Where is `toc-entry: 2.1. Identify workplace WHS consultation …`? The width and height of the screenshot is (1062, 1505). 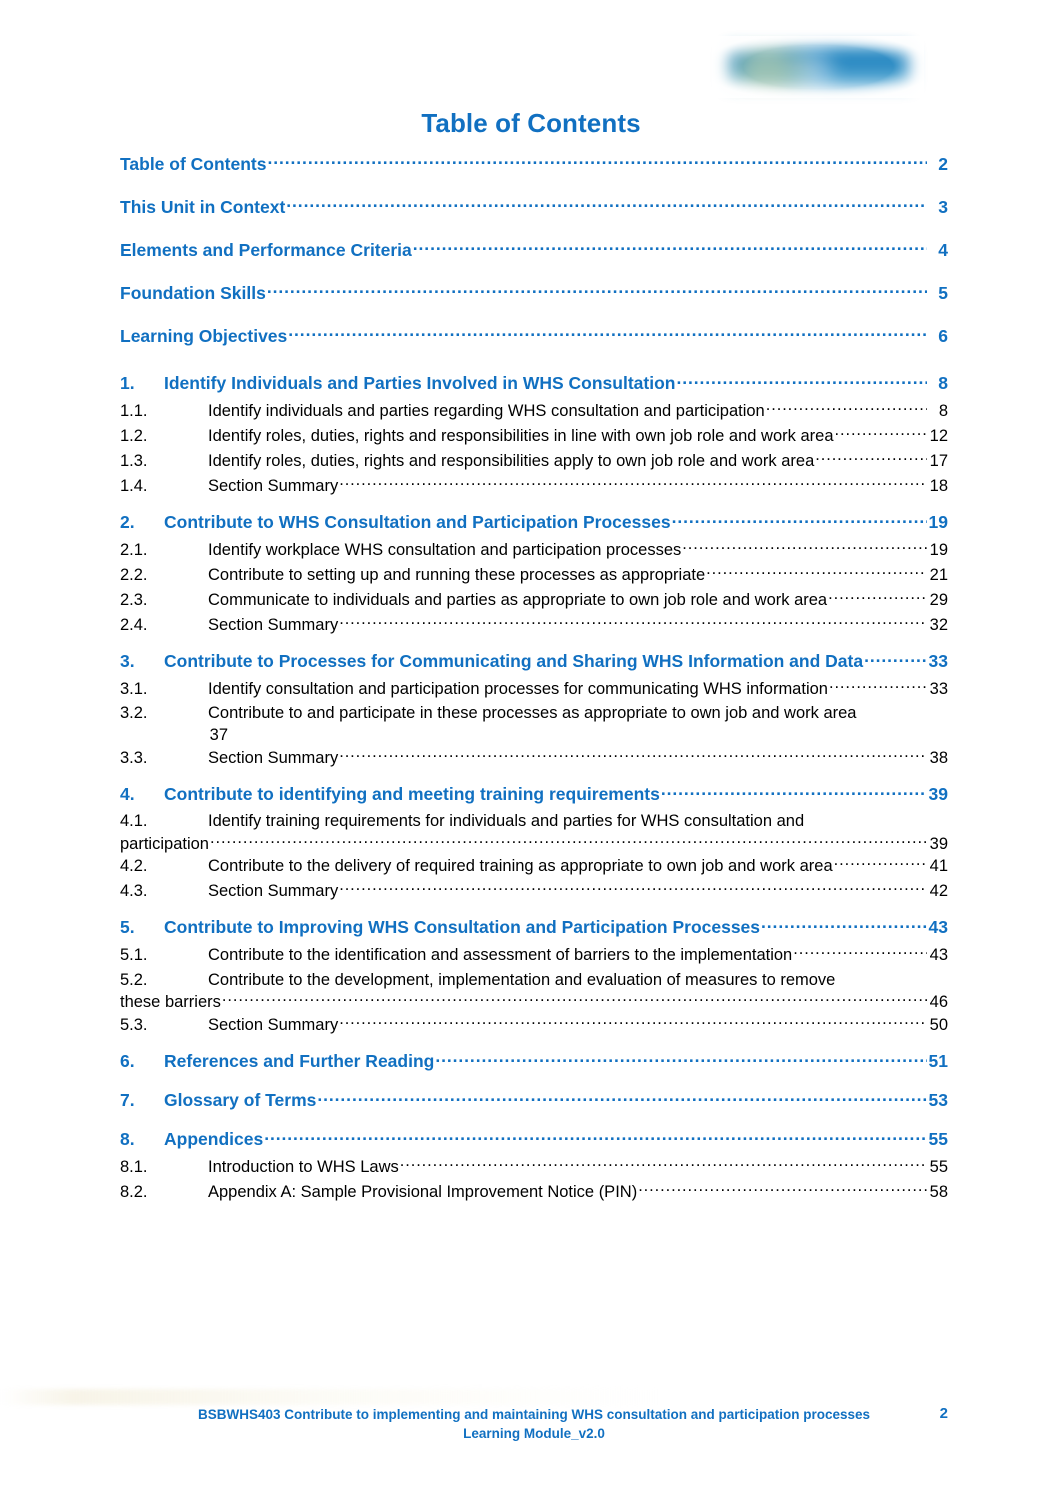
toc-entry: 2.1. Identify workplace WHS consultation … is located at coordinates (534, 550).